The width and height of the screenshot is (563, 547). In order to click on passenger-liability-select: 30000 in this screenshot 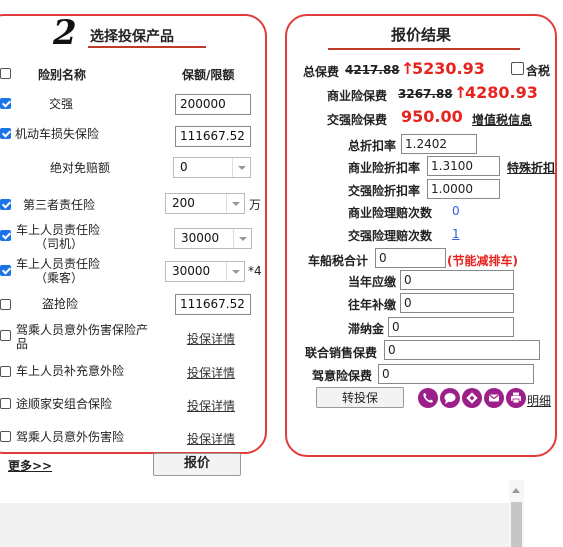, I will do `click(205, 271)`.